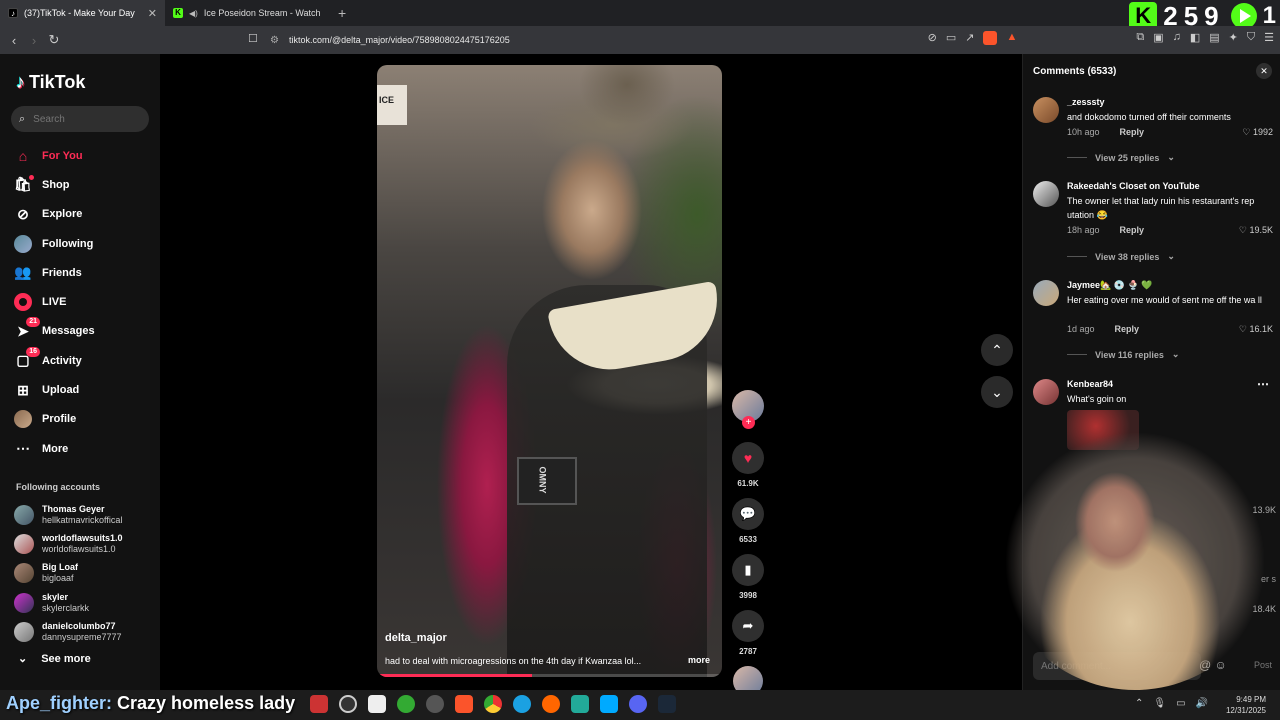  What do you see at coordinates (274, 40) in the screenshot?
I see `site-settings-icon: ⚙` at bounding box center [274, 40].